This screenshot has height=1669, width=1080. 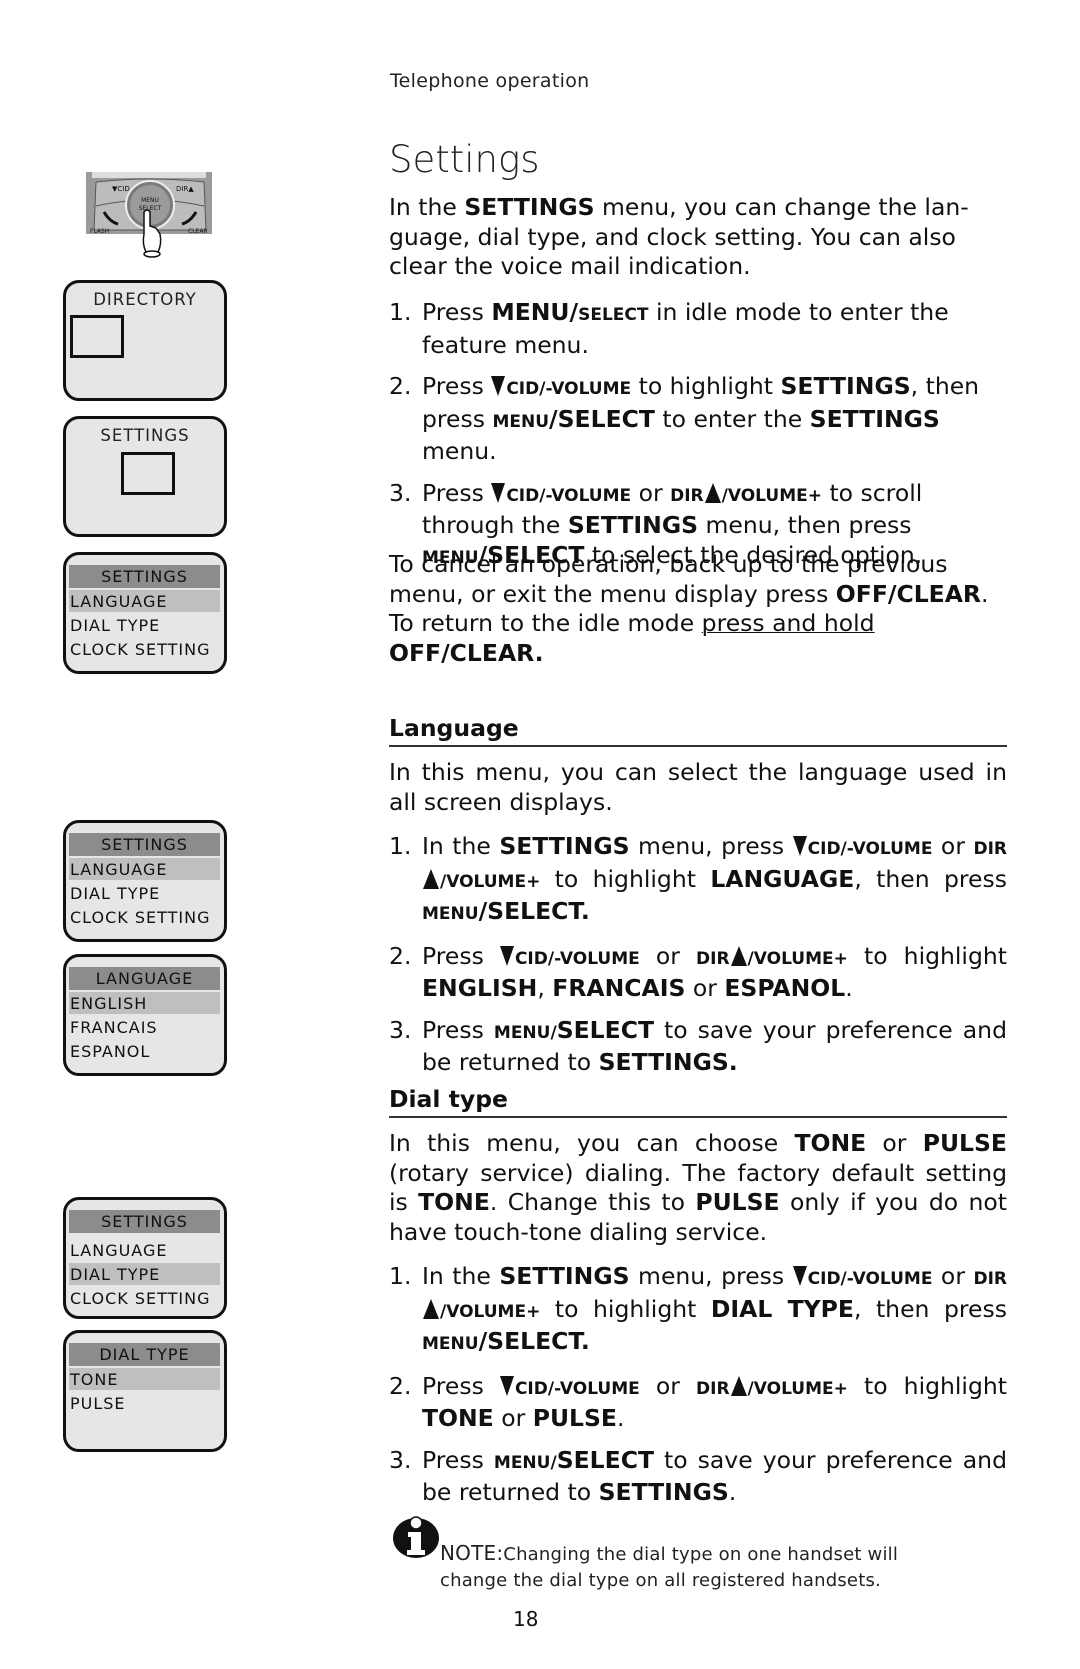 What do you see at coordinates (144, 1003) in the screenshot?
I see `menu-item: ENGLISH` at bounding box center [144, 1003].